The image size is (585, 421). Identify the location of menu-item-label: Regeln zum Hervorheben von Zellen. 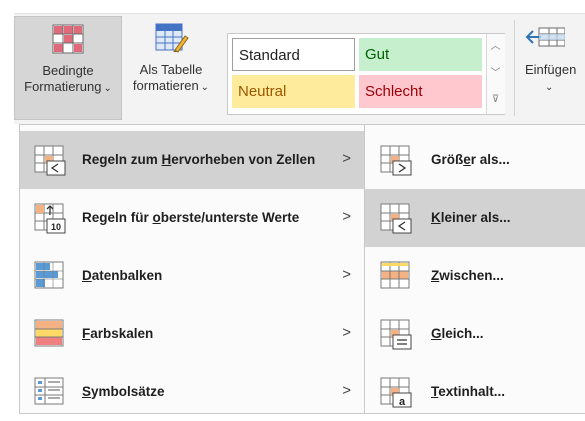
(198, 160).